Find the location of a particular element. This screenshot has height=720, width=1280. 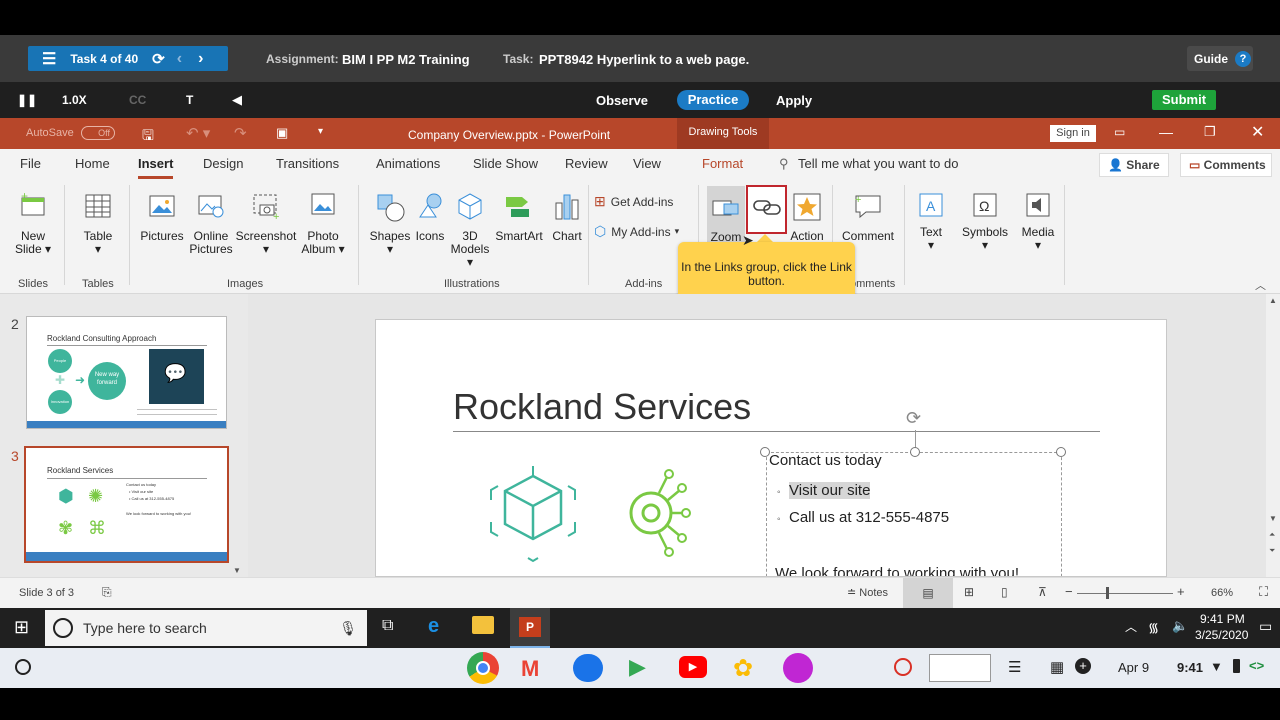

thumb-scroll-down-icon: ▼ is located at coordinates (237, 570).